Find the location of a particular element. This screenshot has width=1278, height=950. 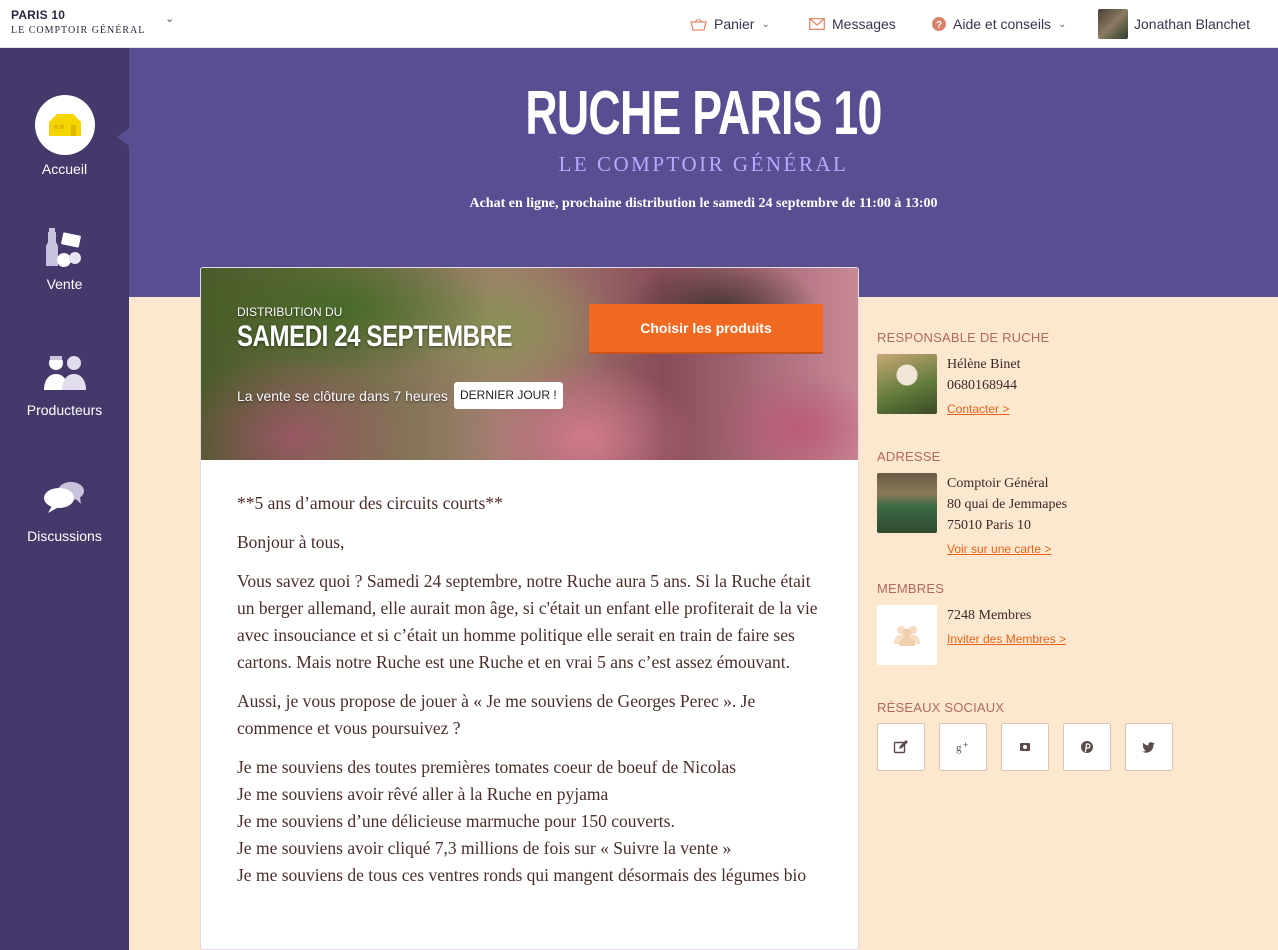

sidebar-item-vente: Vente is located at coordinates (64, 259).